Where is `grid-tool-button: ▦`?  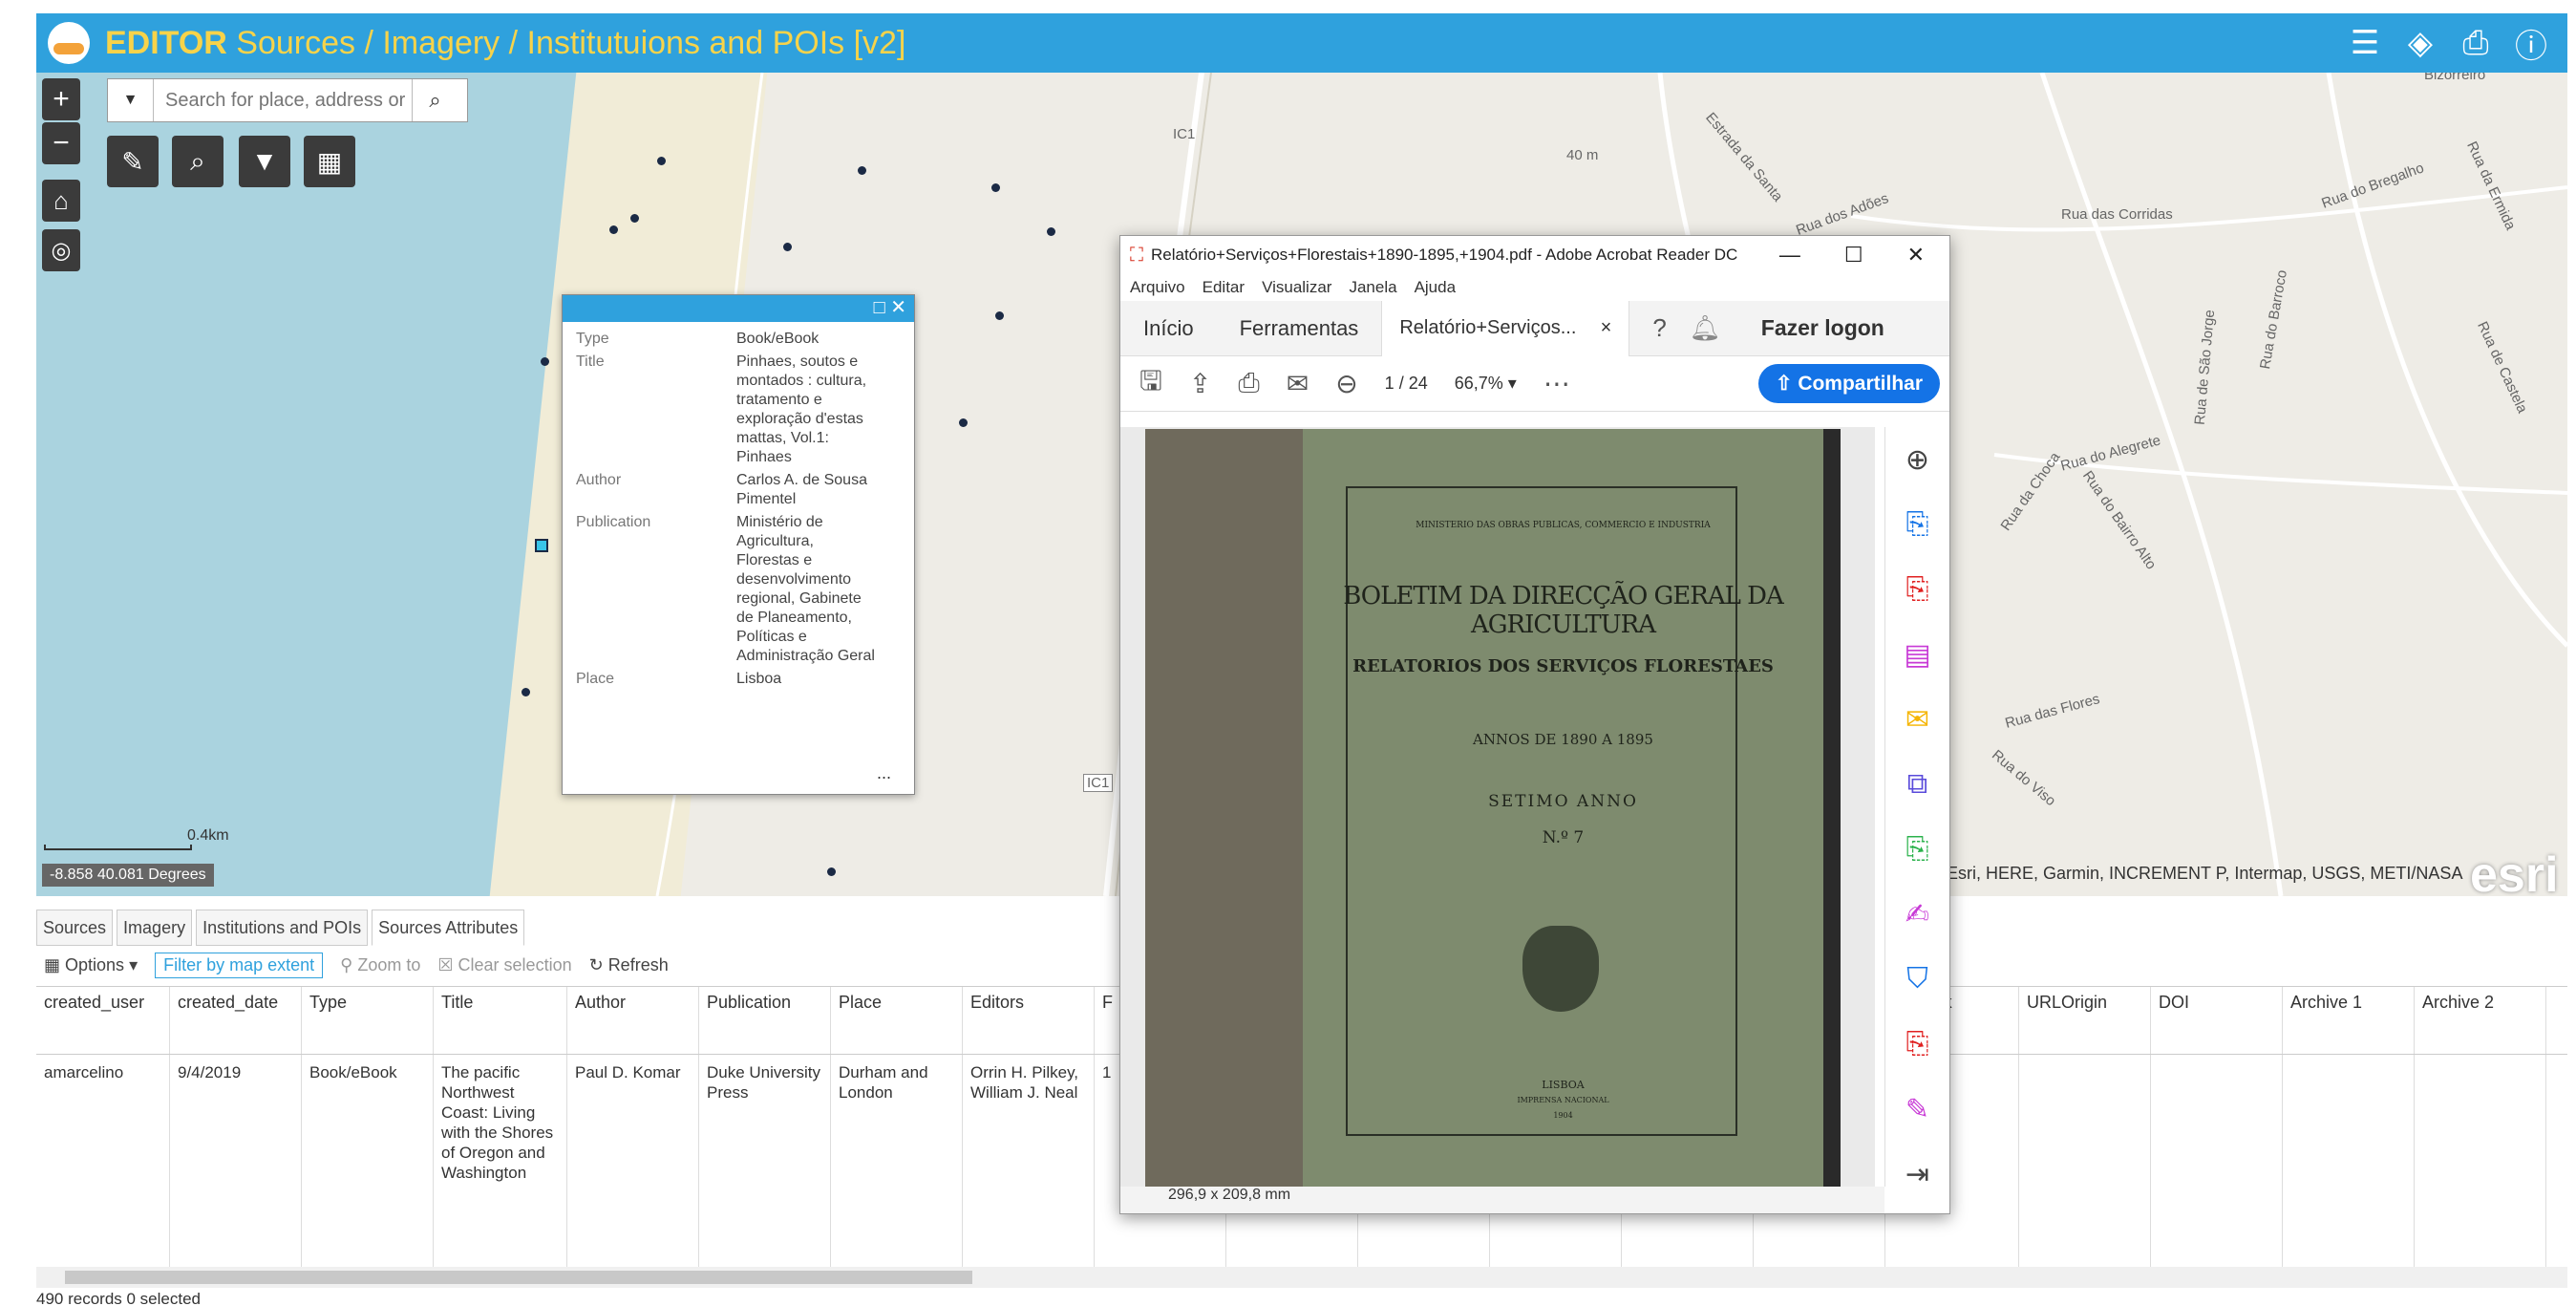 grid-tool-button: ▦ is located at coordinates (329, 161).